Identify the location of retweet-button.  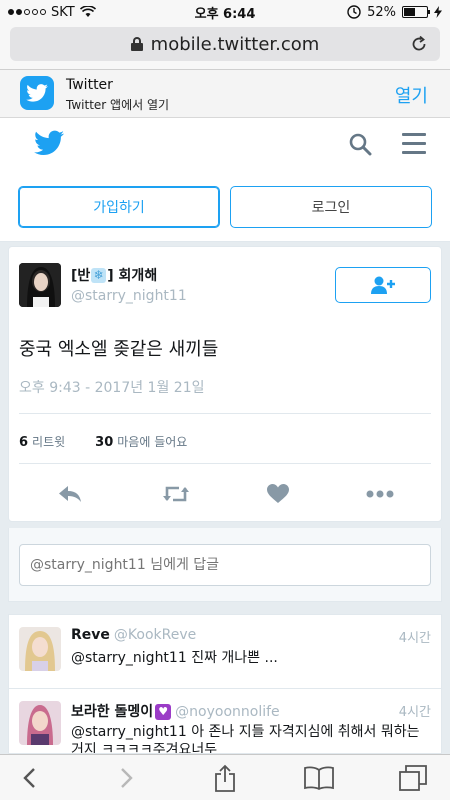
(176, 494).